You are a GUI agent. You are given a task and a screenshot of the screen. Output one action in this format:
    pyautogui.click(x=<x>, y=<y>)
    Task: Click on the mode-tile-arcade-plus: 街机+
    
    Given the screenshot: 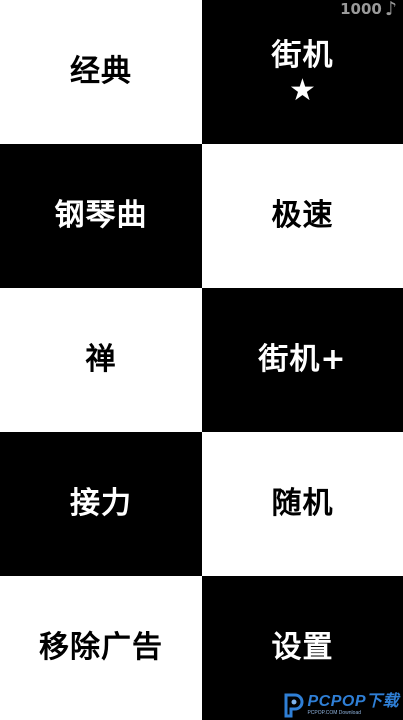 What is the action you would take?
    pyautogui.click(x=302, y=360)
    